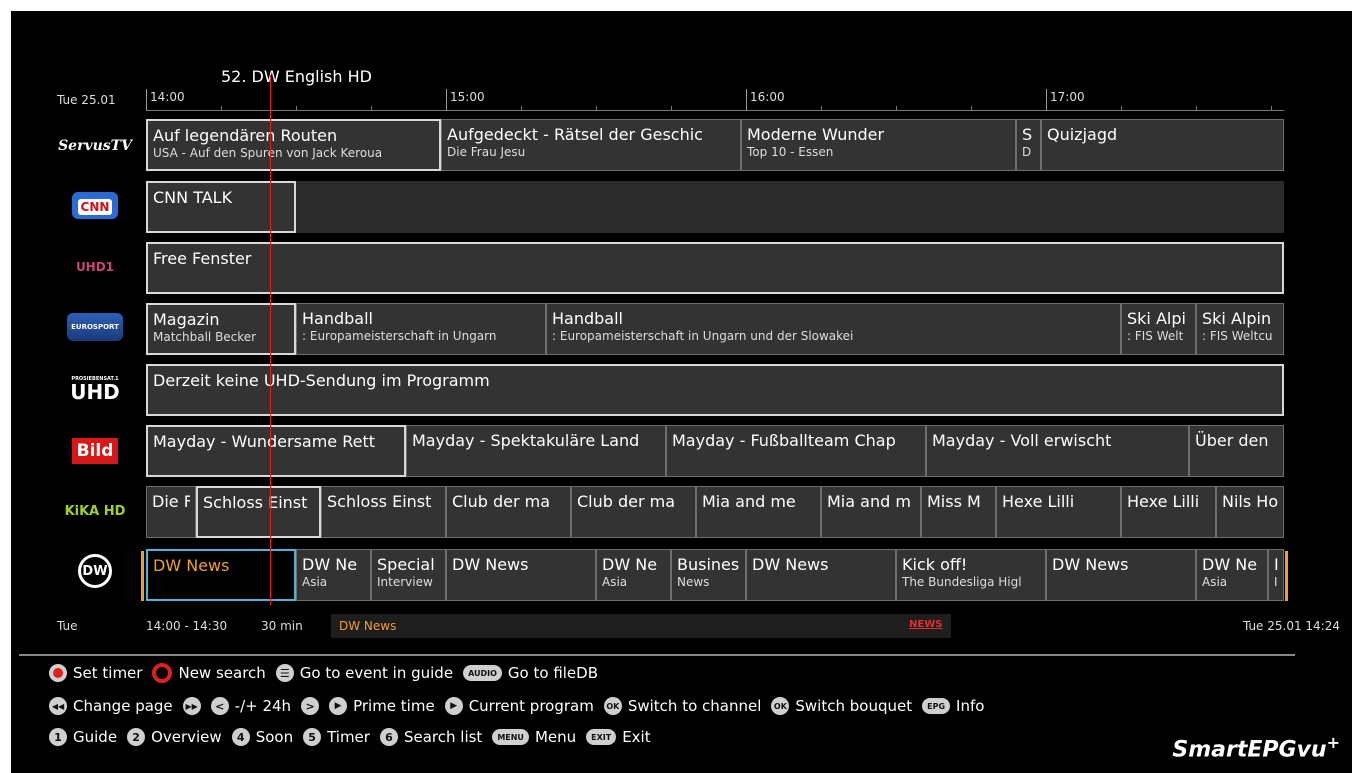 The width and height of the screenshot is (1362, 773). What do you see at coordinates (219, 706) in the screenshot?
I see `left-button-icon: <` at bounding box center [219, 706].